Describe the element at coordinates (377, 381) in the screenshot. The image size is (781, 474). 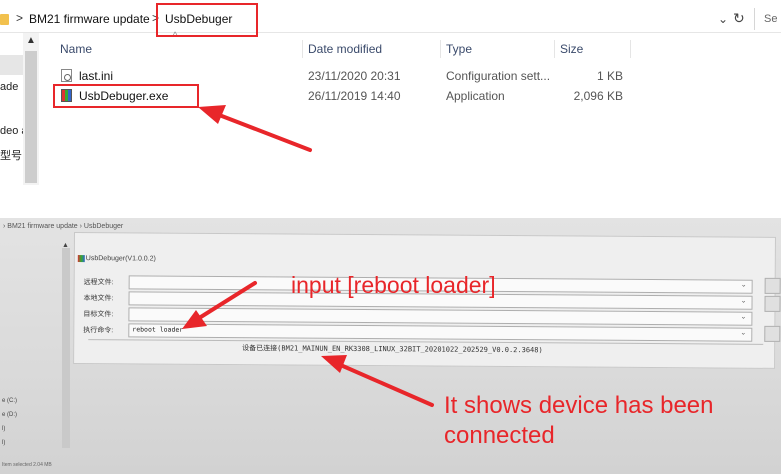
I see `arrow-to-status` at that location.